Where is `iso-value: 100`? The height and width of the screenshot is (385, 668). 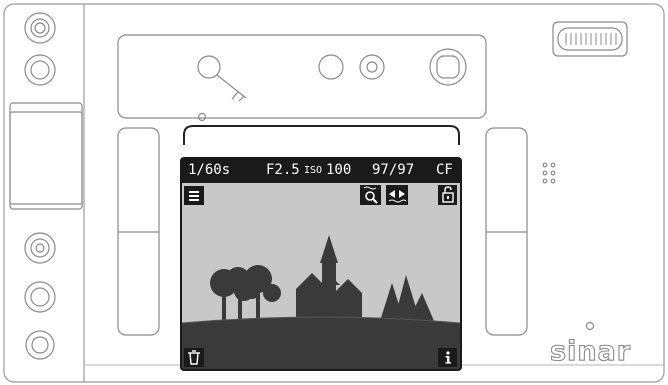
iso-value: 100 is located at coordinates (339, 170).